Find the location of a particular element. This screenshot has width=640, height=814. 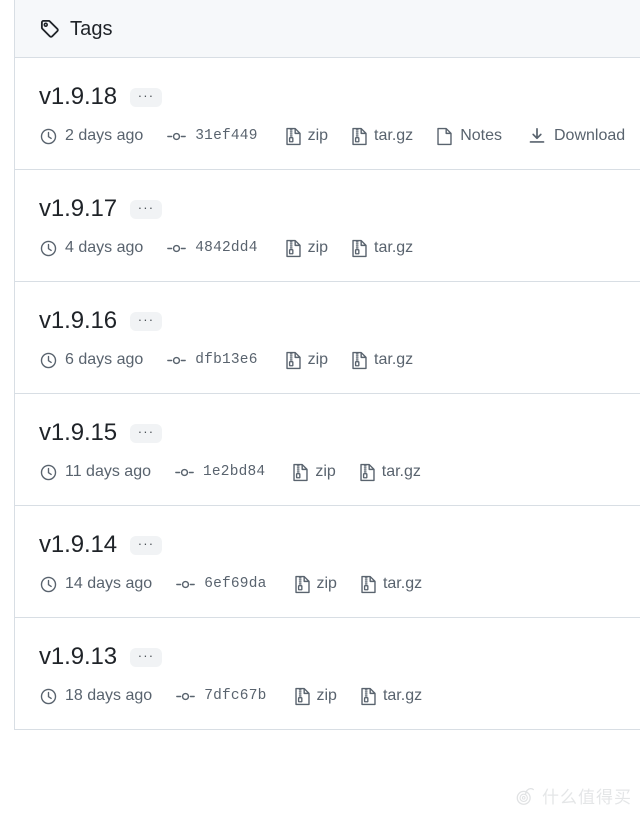

tag-commit: 7dfc67b is located at coordinates (221, 696).